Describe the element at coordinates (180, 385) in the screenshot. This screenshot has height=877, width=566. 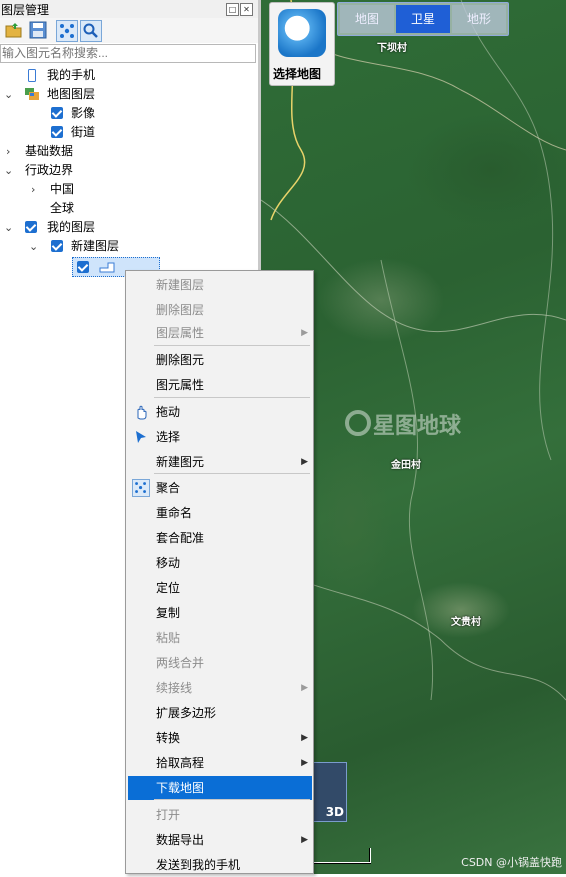
I see `menu-item-label: 图元属性` at that location.